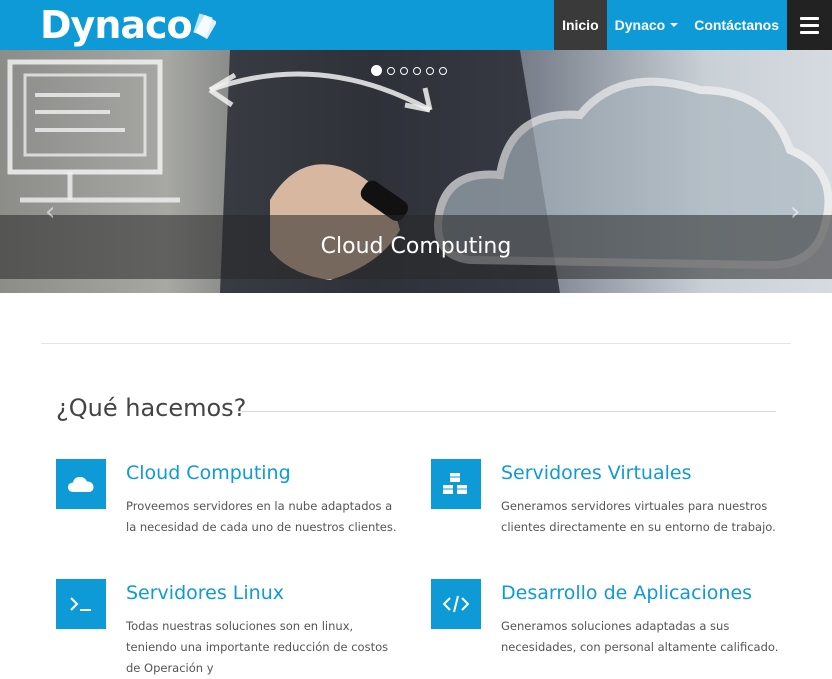 The height and width of the screenshot is (679, 832). I want to click on chevron-right-icon: ›, so click(795, 212).